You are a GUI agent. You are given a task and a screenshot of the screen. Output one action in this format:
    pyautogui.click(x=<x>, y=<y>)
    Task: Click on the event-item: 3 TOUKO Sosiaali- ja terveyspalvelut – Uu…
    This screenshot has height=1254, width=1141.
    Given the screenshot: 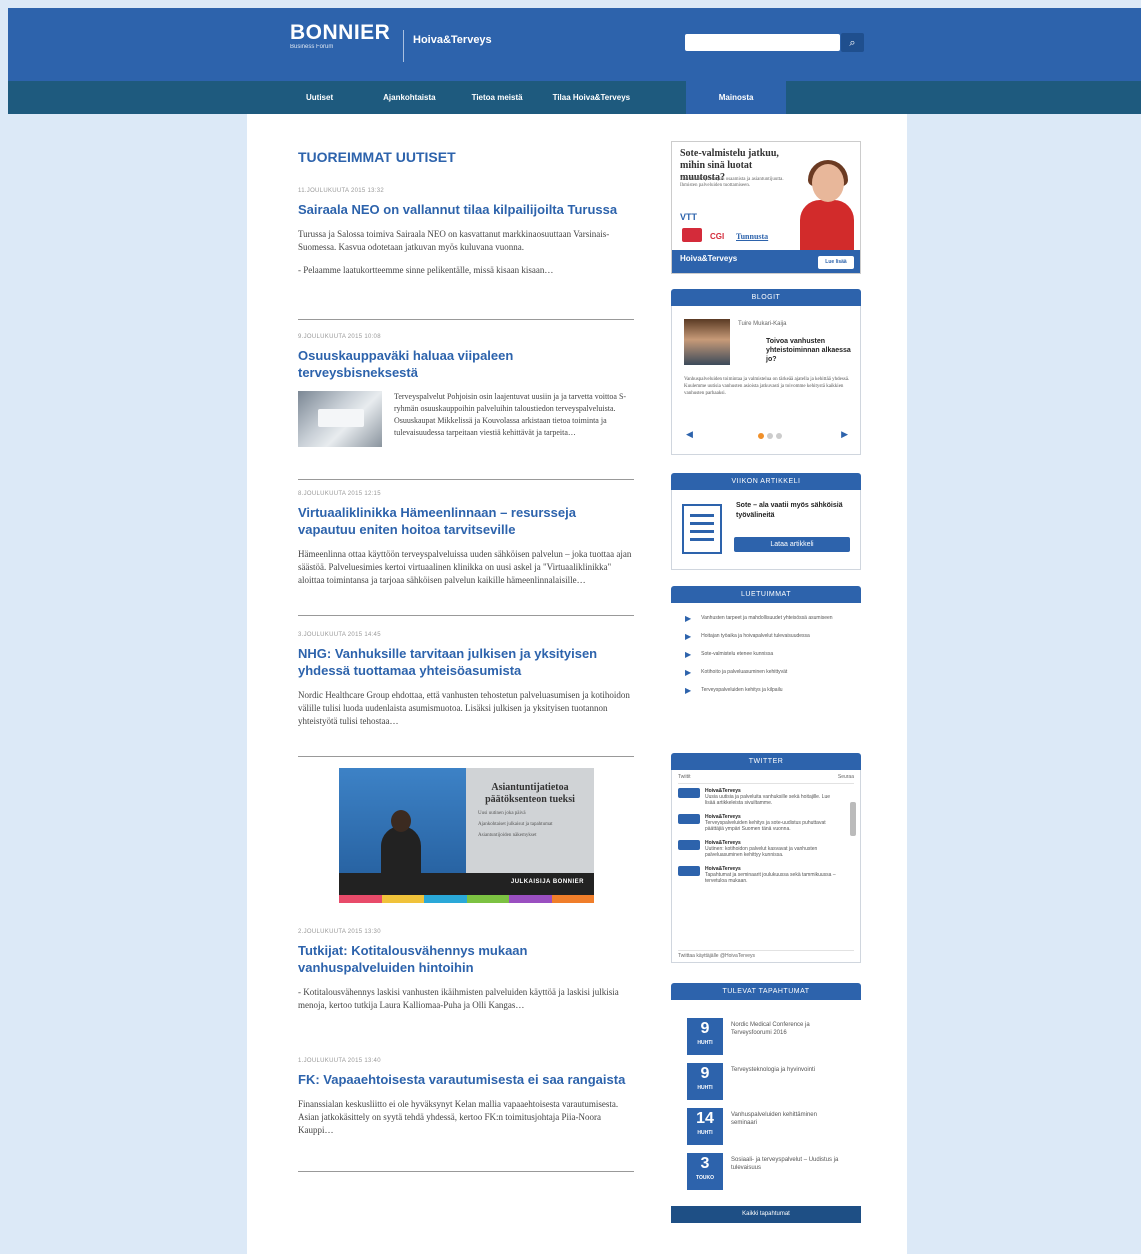 What is the action you would take?
    pyautogui.click(x=774, y=1174)
    